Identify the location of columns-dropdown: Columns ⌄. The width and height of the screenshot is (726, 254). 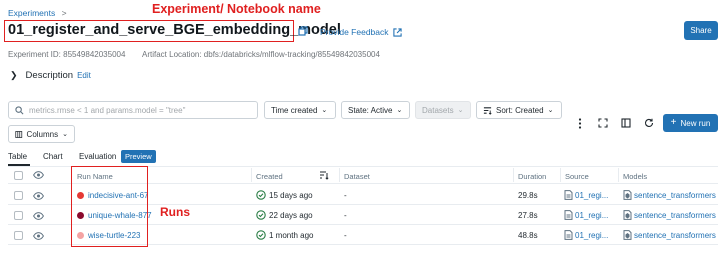
(41, 134).